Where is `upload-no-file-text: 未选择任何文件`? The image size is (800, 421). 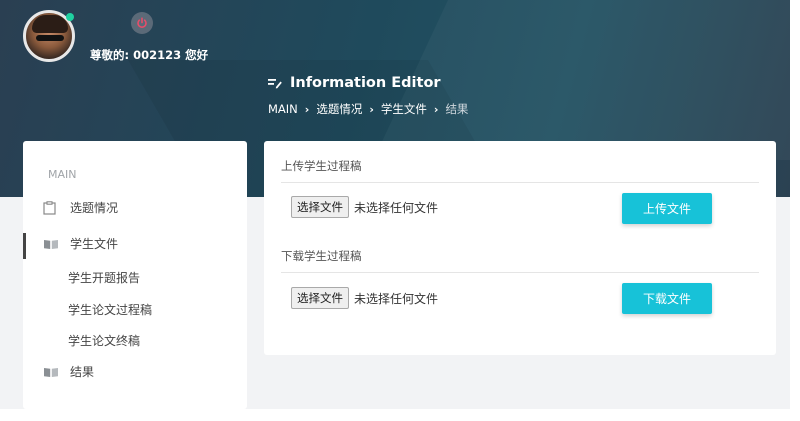
upload-no-file-text: 未选择任何文件 is located at coordinates (396, 207).